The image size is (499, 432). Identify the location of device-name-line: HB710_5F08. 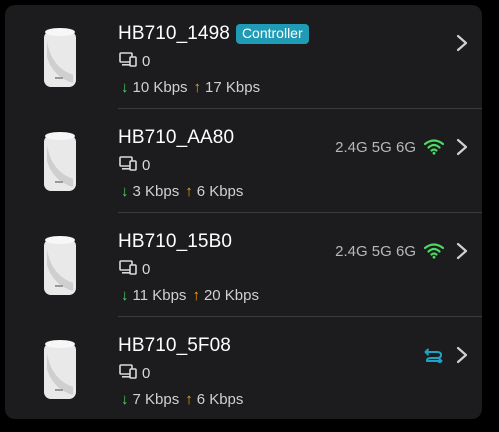
(174, 346).